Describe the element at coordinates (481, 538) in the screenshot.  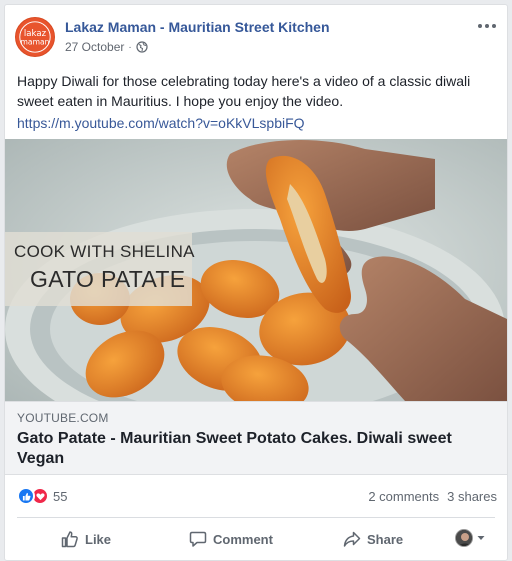
I see `chevron-down-icon` at that location.